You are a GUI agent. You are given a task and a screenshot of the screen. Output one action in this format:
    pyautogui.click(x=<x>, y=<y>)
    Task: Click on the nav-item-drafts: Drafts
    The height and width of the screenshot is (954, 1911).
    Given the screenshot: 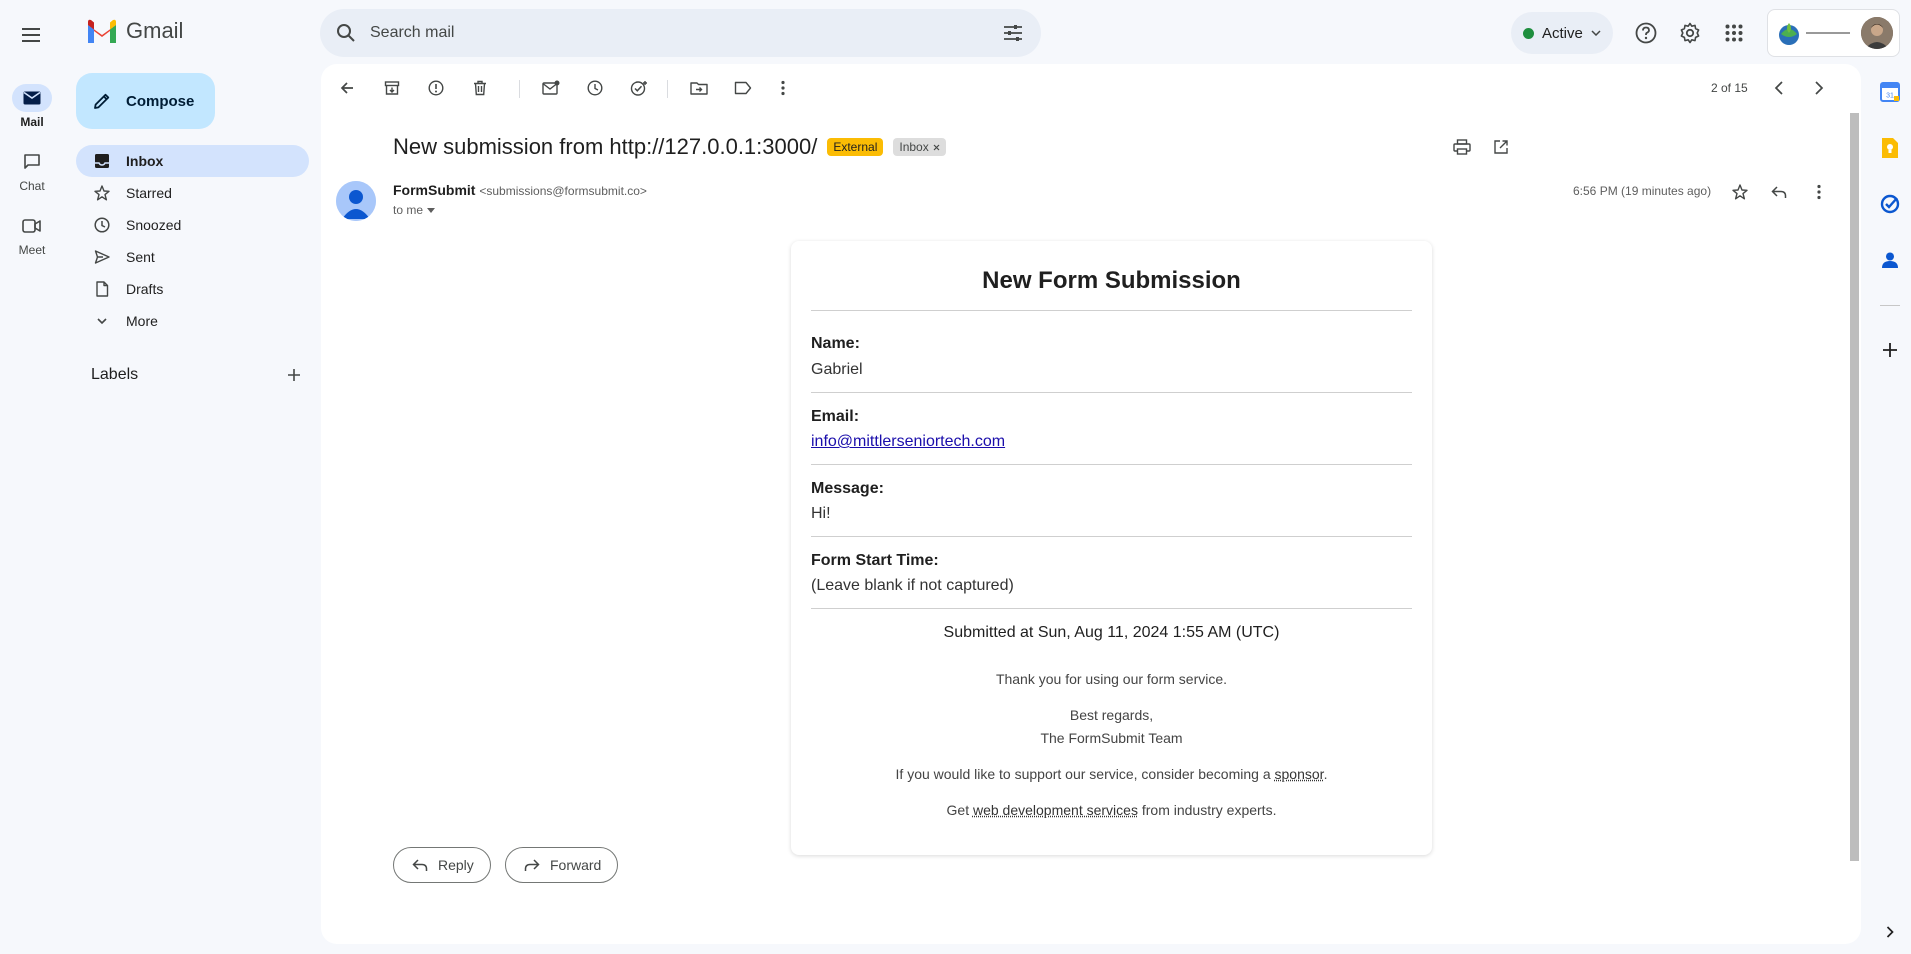 What is the action you would take?
    pyautogui.click(x=192, y=289)
    